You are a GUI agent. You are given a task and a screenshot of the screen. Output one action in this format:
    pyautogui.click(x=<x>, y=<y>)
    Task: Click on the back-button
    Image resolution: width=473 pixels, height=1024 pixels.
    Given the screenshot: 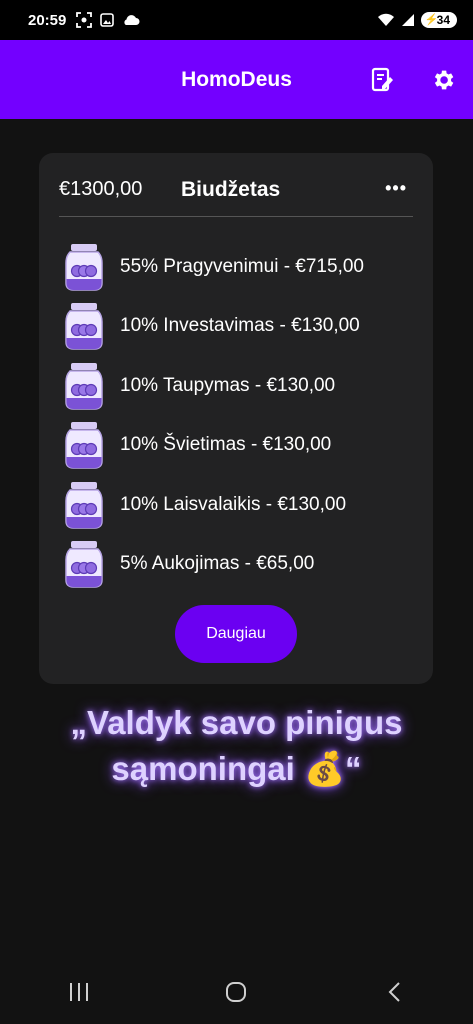 What is the action you would take?
    pyautogui.click(x=394, y=992)
    